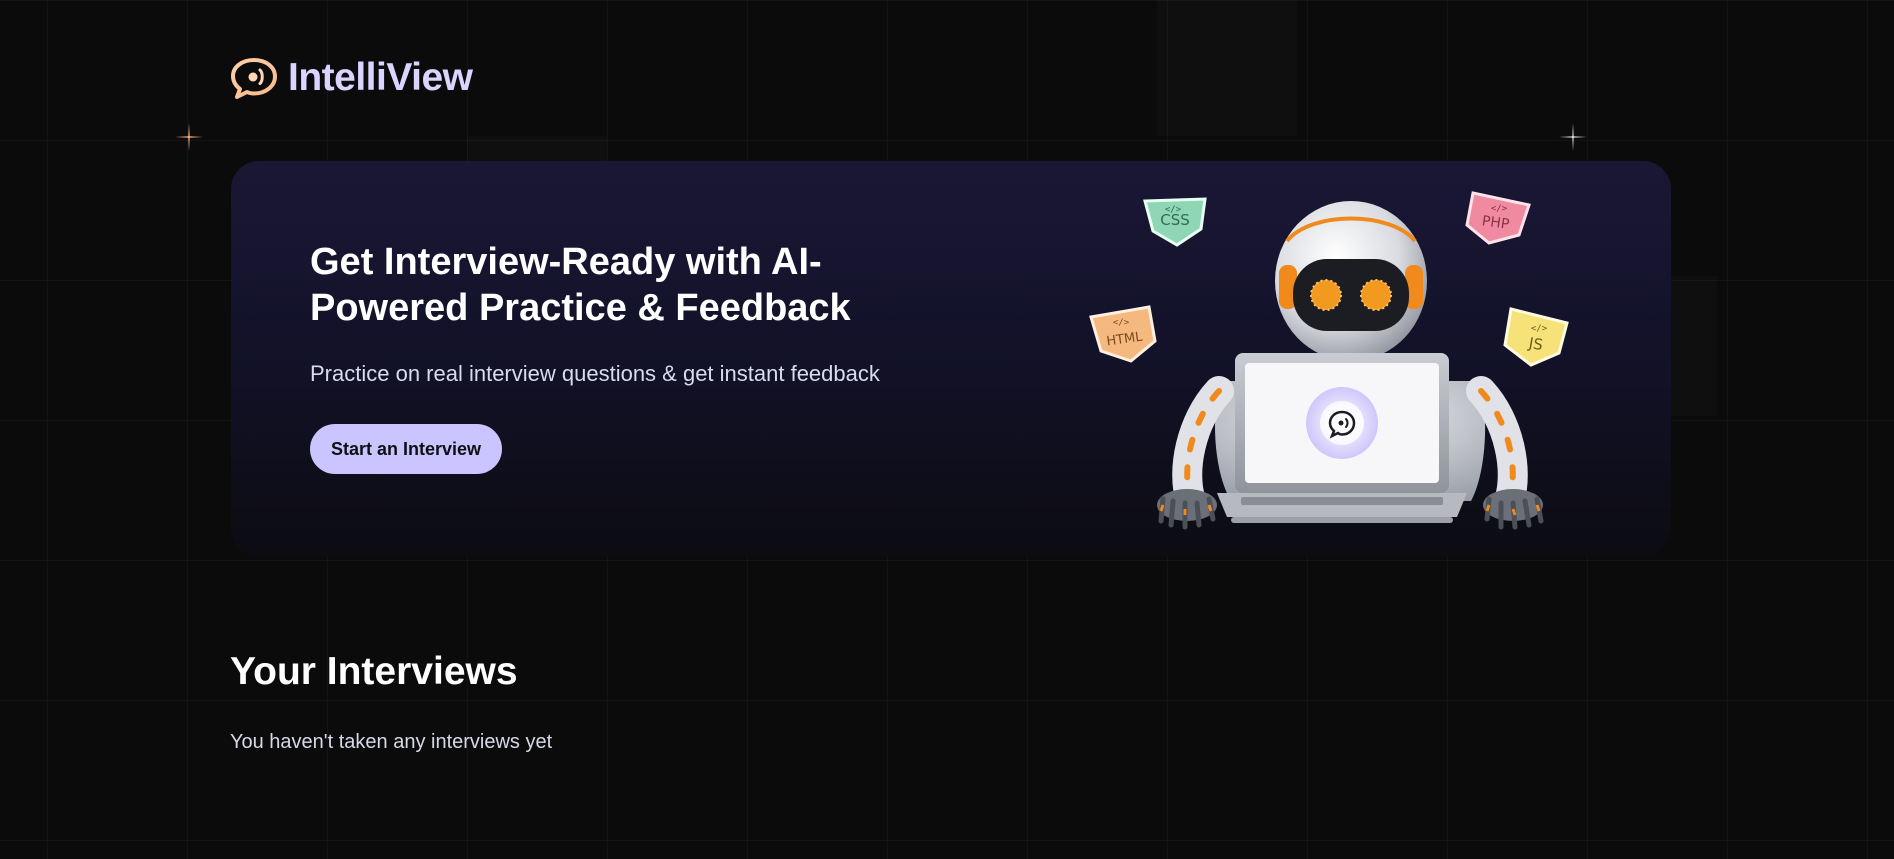  What do you see at coordinates (1227, 68) in the screenshot?
I see `background-tile` at bounding box center [1227, 68].